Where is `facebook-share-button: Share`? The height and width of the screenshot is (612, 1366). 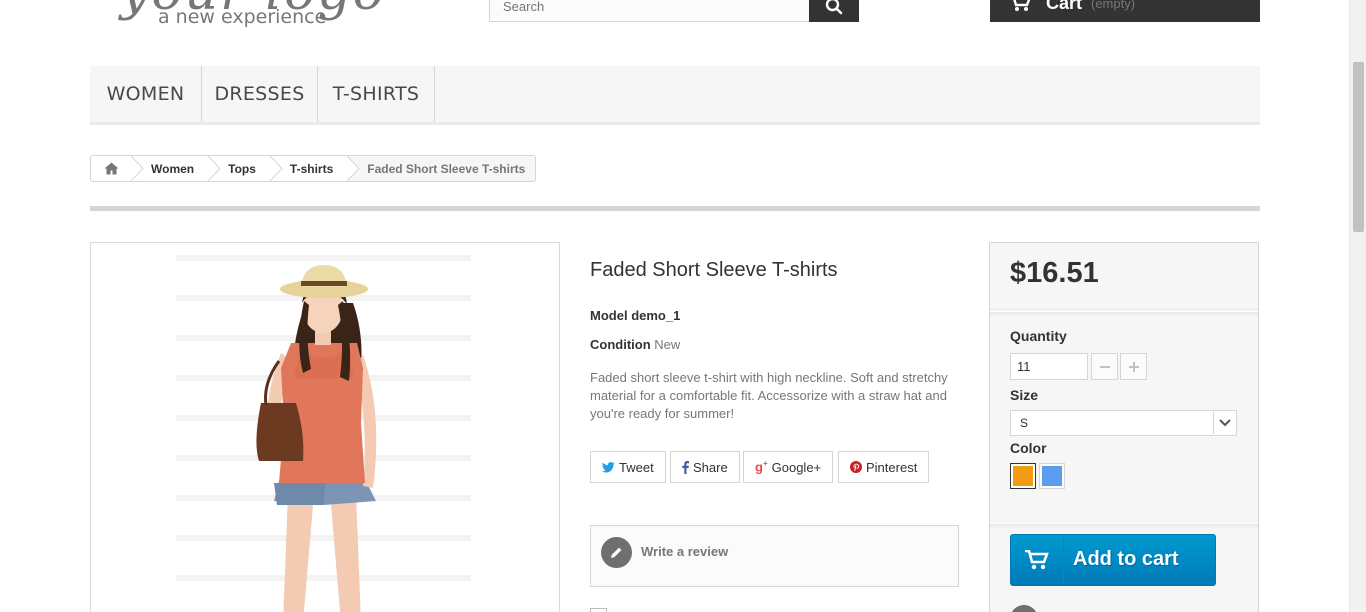 facebook-share-button: Share is located at coordinates (705, 467).